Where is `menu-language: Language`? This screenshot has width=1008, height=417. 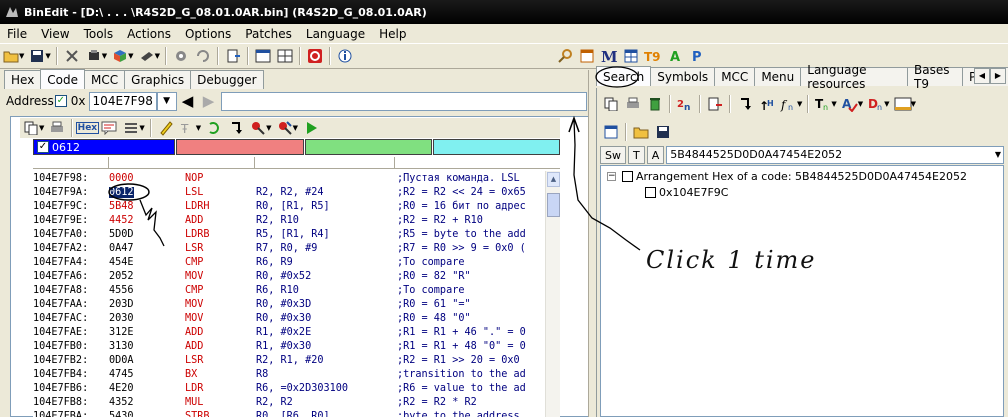
menu-language: Language is located at coordinates (335, 34).